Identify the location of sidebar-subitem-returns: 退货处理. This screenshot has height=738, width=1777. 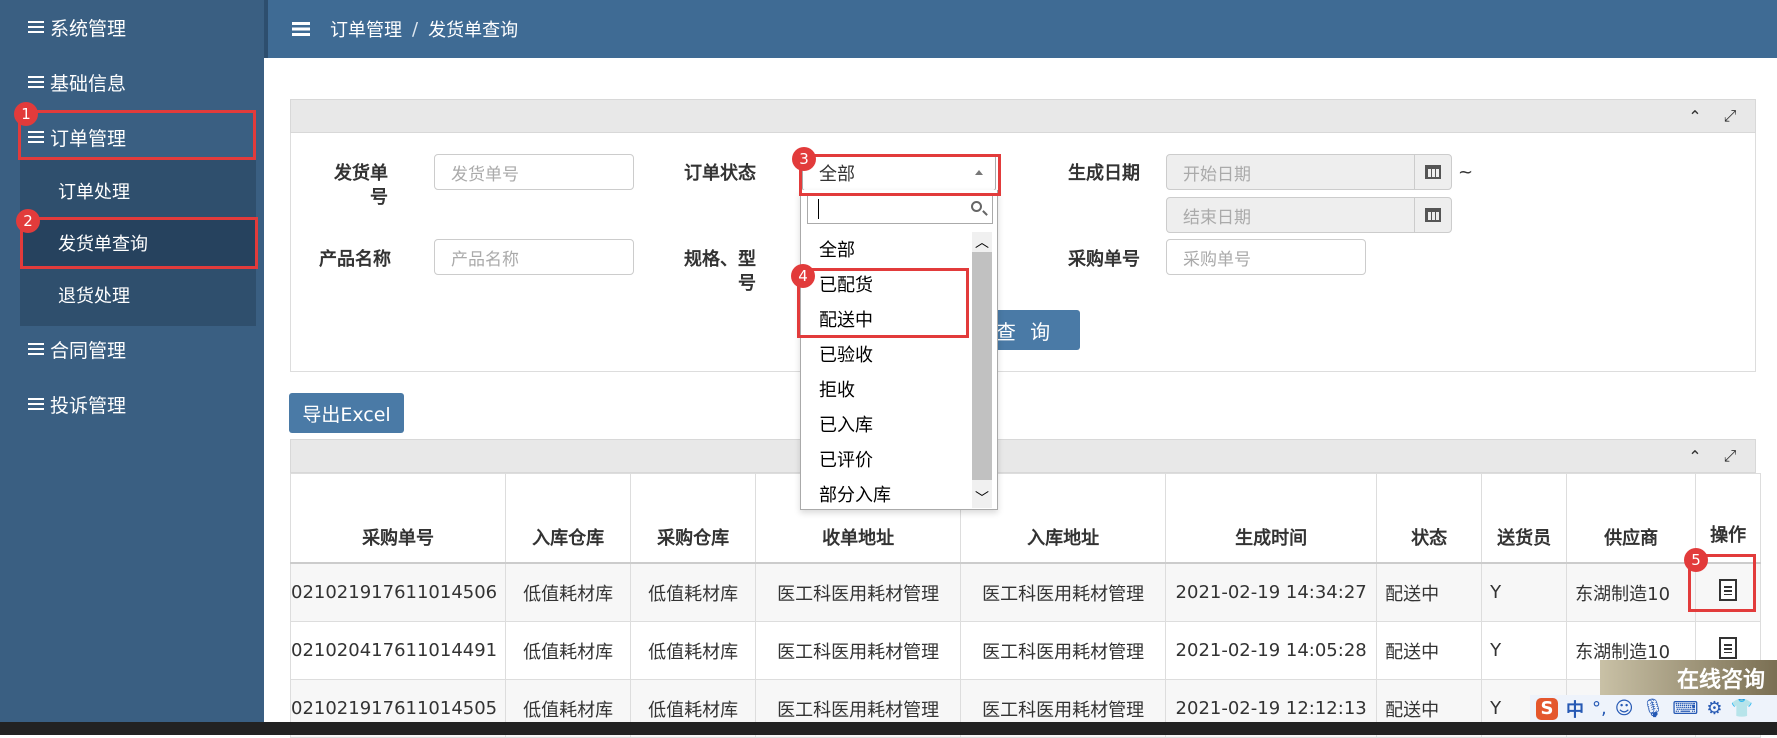
(138, 295).